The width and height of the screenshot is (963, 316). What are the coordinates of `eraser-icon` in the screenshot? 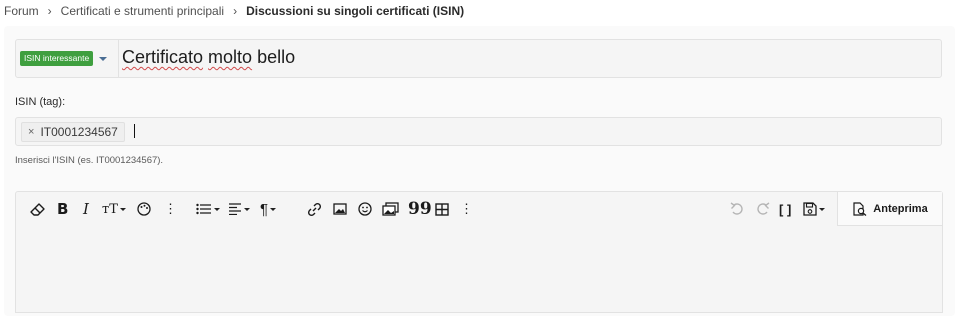 It's located at (37, 209).